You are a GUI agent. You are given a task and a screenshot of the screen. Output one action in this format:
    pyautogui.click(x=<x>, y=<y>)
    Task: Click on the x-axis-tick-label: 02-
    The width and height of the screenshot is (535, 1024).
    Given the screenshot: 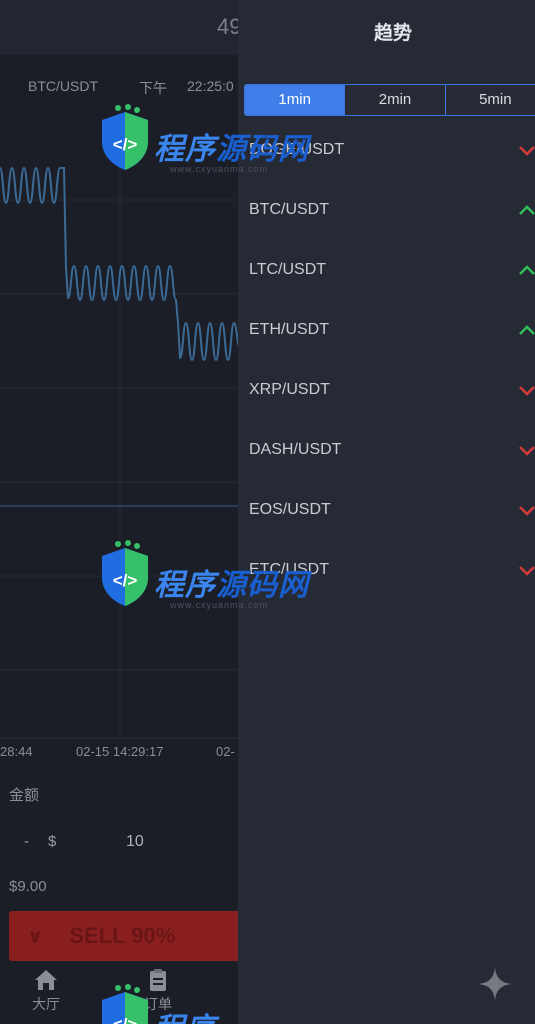 What is the action you would take?
    pyautogui.click(x=225, y=751)
    